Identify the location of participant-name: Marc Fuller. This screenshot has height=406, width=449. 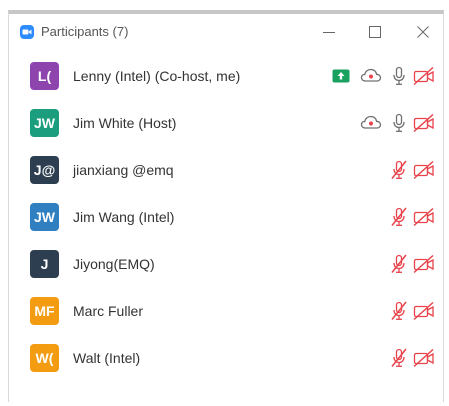
(108, 311).